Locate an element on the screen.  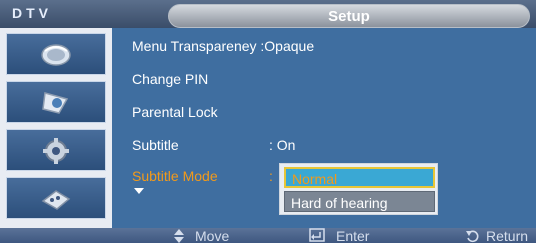
scroll-down-icon is located at coordinates (139, 191).